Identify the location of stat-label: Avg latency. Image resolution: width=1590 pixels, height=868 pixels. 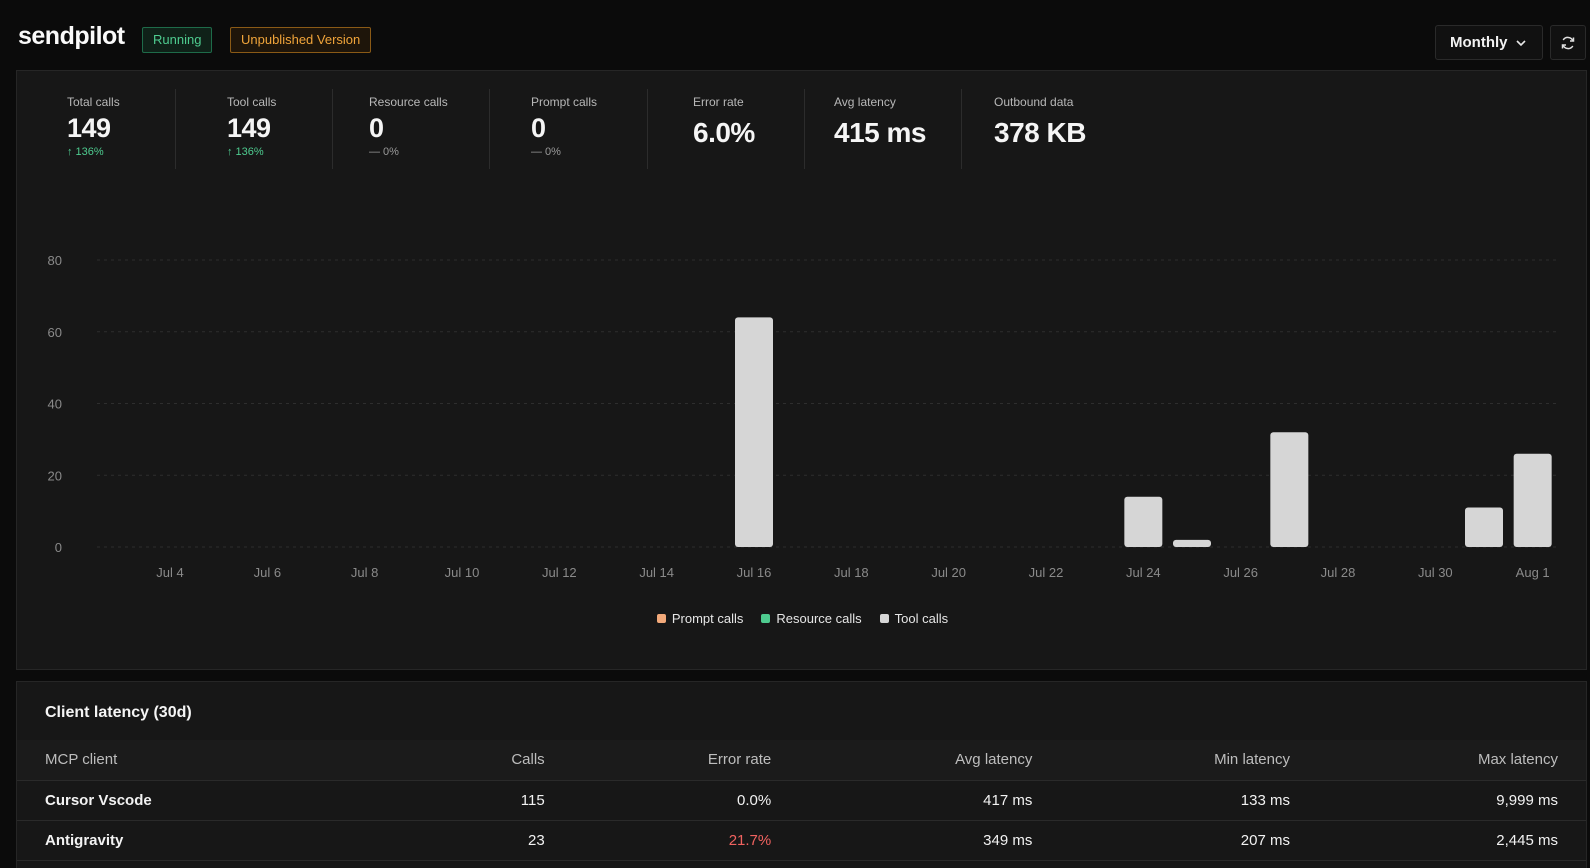
(865, 102).